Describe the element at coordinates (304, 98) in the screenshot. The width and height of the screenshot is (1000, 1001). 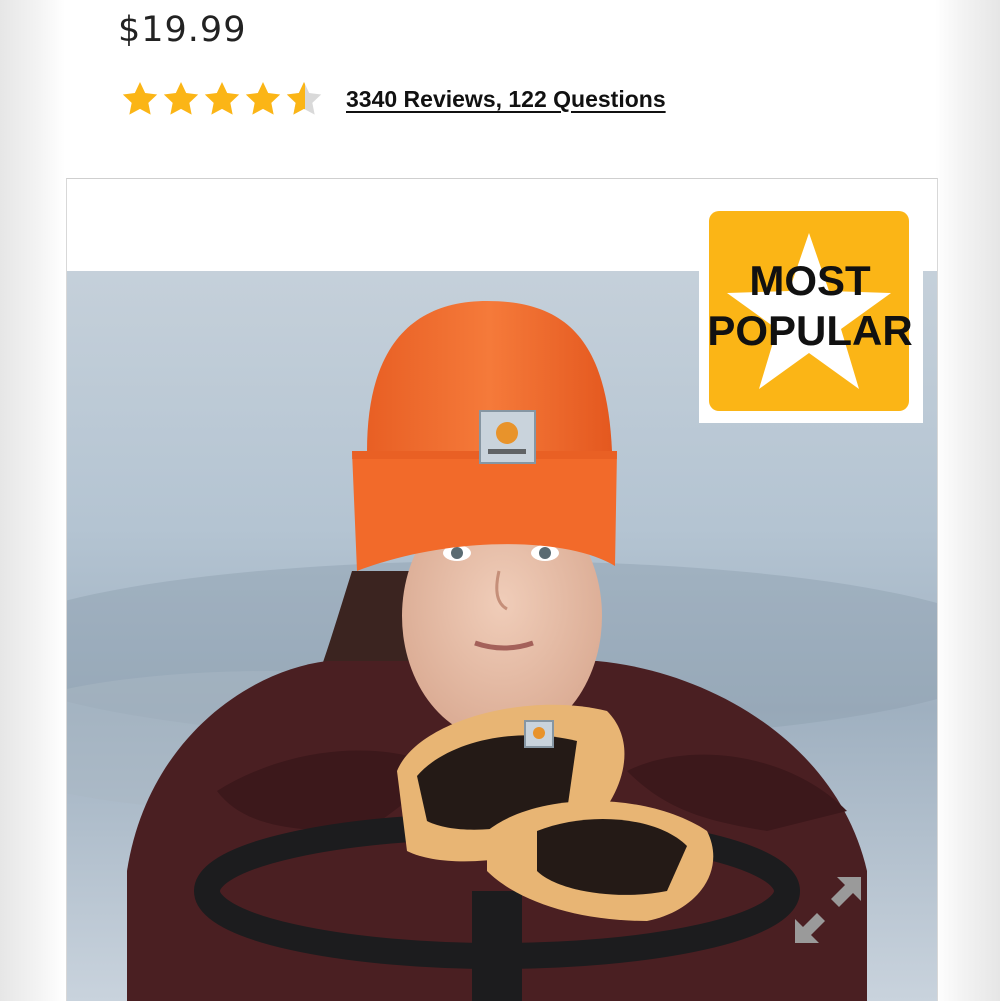
I see `half-star-icon` at that location.